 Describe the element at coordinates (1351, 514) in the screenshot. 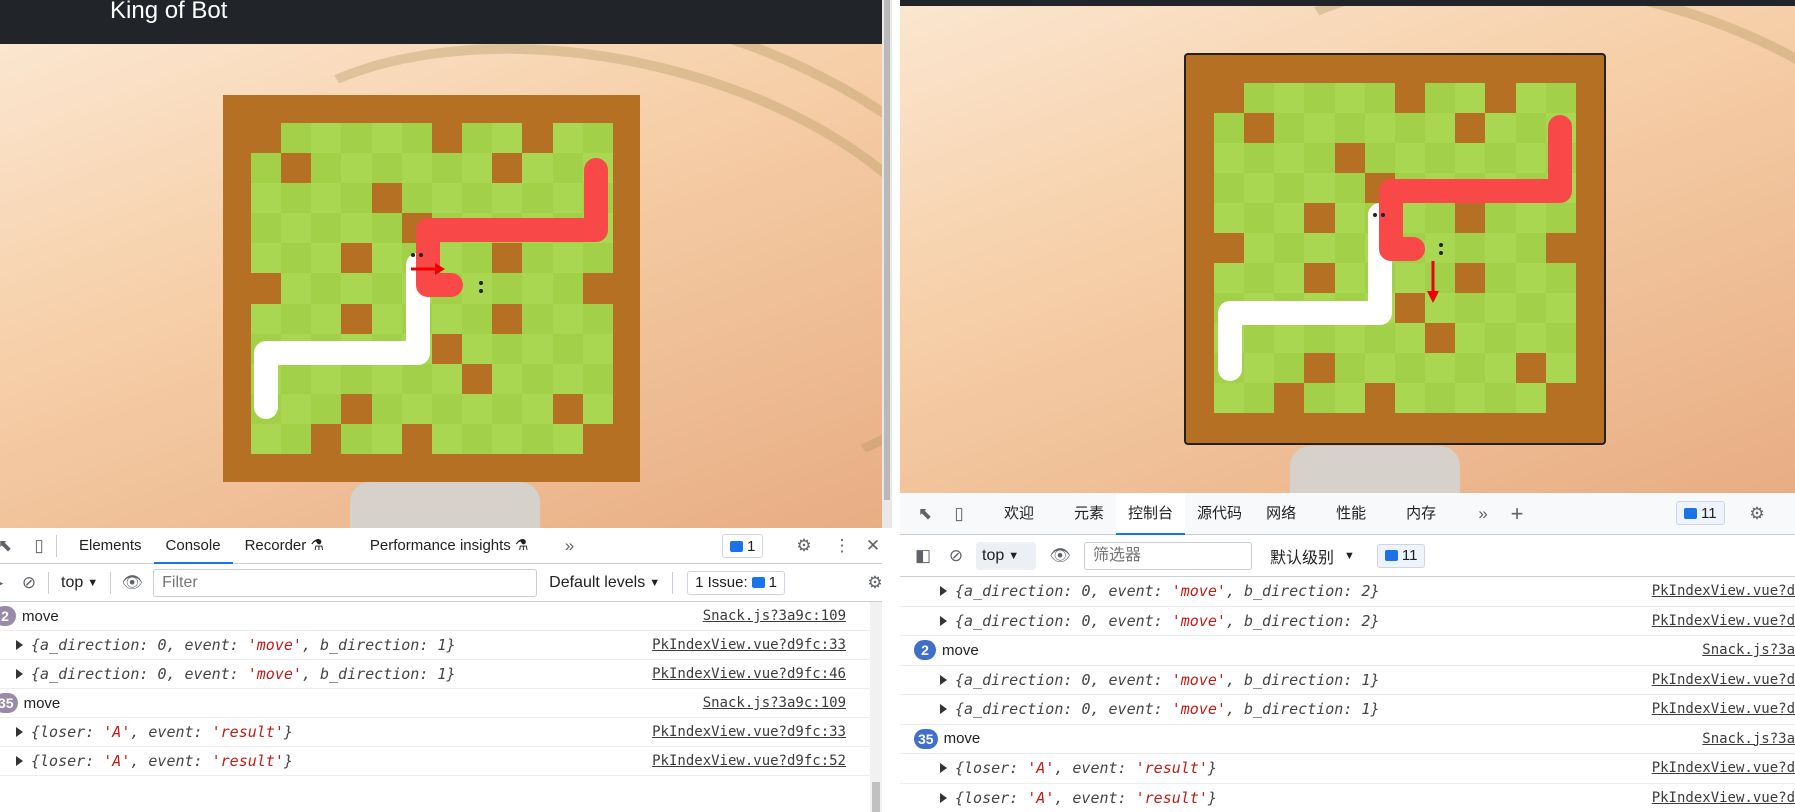

I see `tab-performance: 性能` at that location.